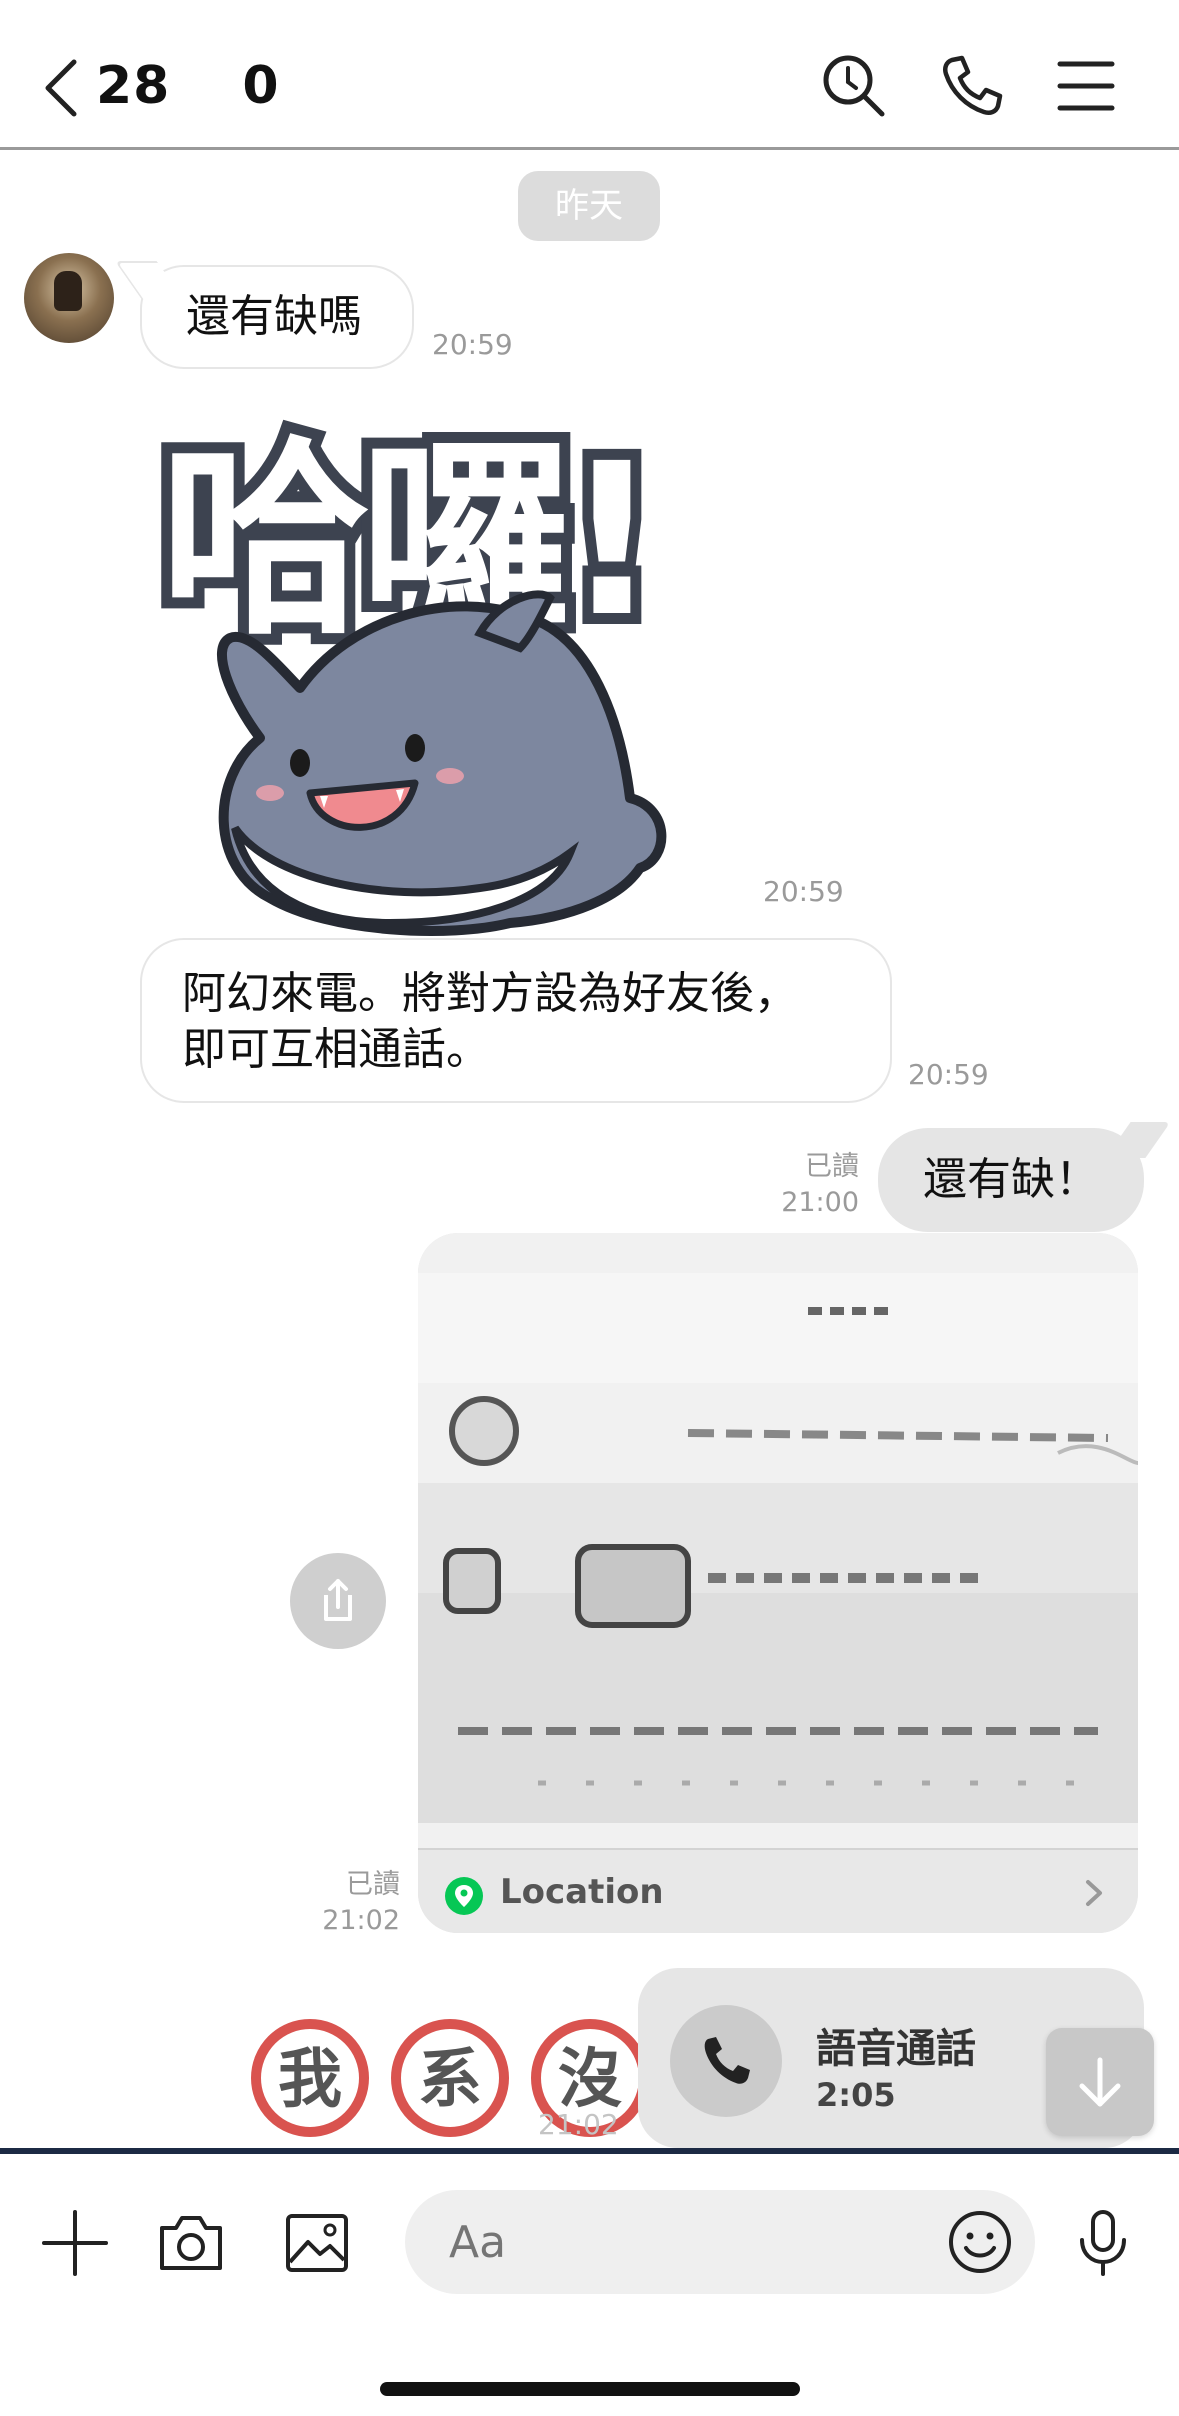 The image size is (1179, 2416). I want to click on chat-header: 28 0, so click(589, 75).